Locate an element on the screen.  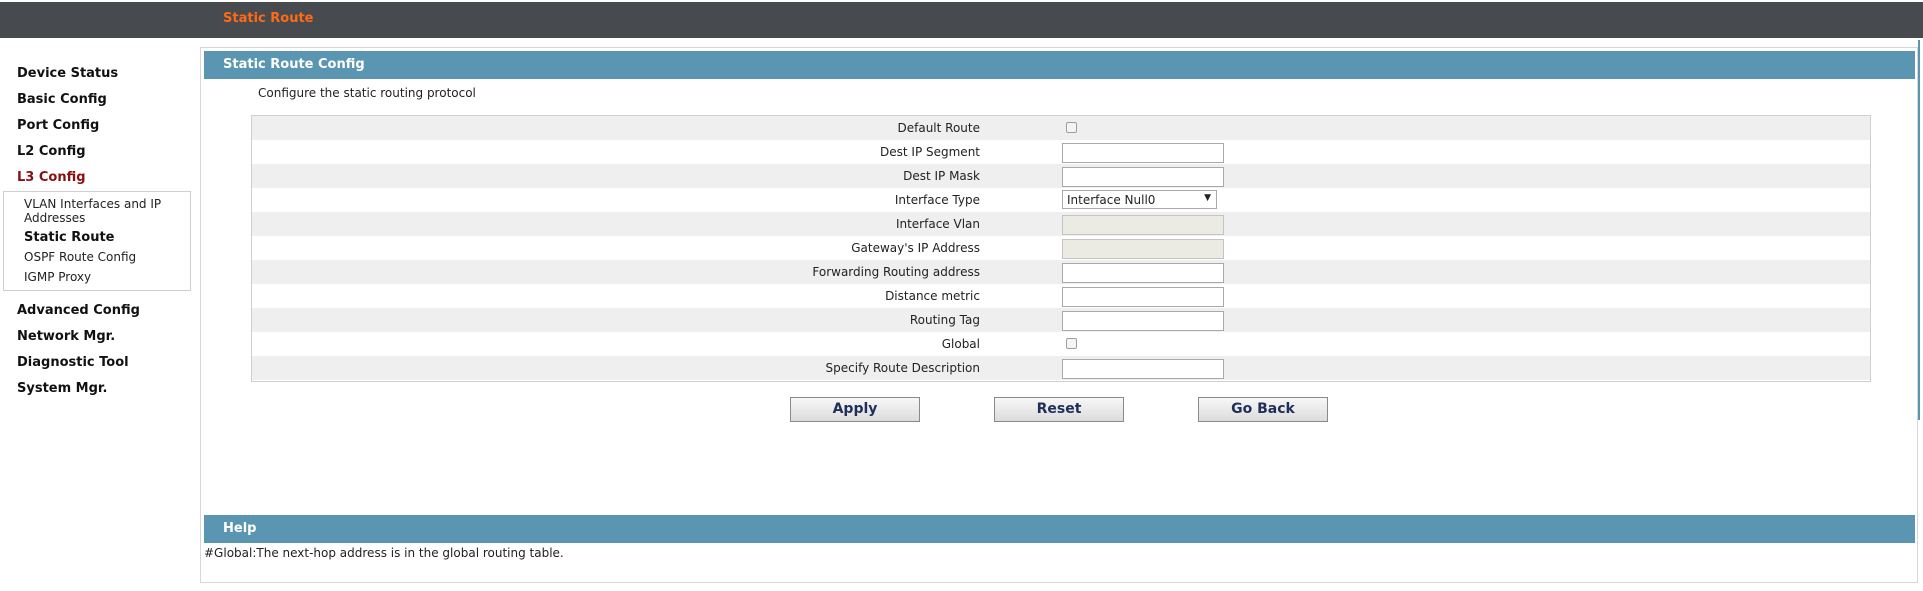
form-row-routing-tag: Routing Tag is located at coordinates (1061, 320).